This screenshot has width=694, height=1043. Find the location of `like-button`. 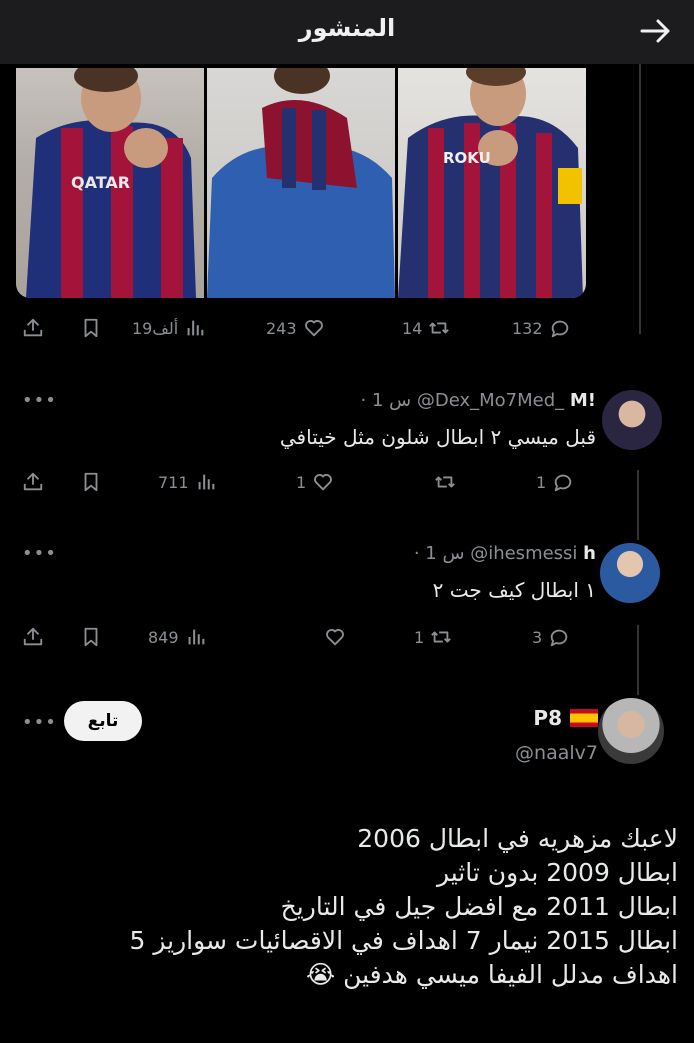

like-button is located at coordinates (332, 637).